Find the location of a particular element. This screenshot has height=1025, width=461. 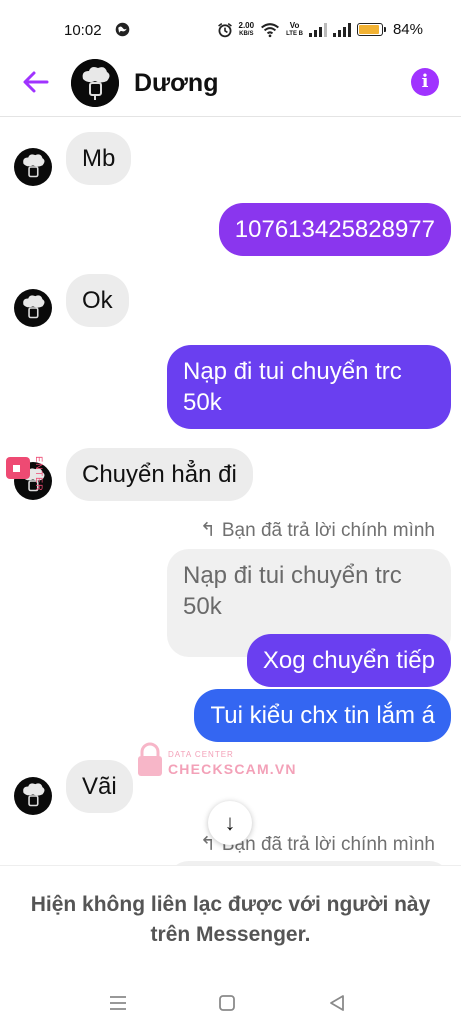

triangle-back-icon is located at coordinates (337, 1003).